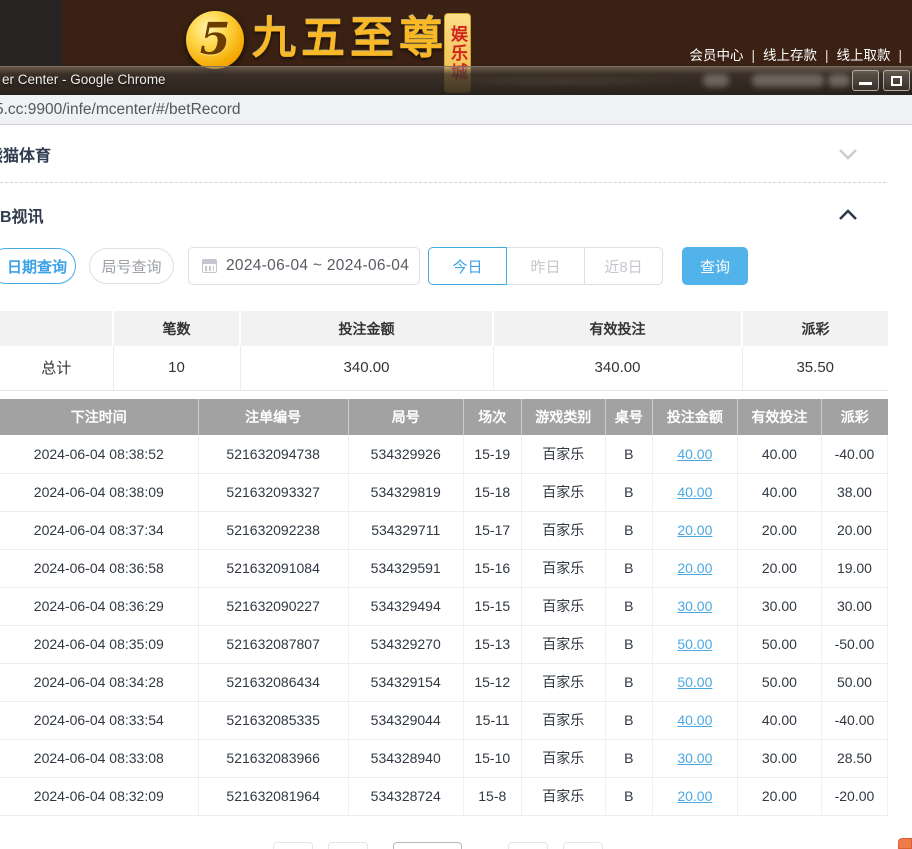 This screenshot has width=912, height=849. Describe the element at coordinates (492, 720) in the screenshot. I see `session: 15-11` at that location.